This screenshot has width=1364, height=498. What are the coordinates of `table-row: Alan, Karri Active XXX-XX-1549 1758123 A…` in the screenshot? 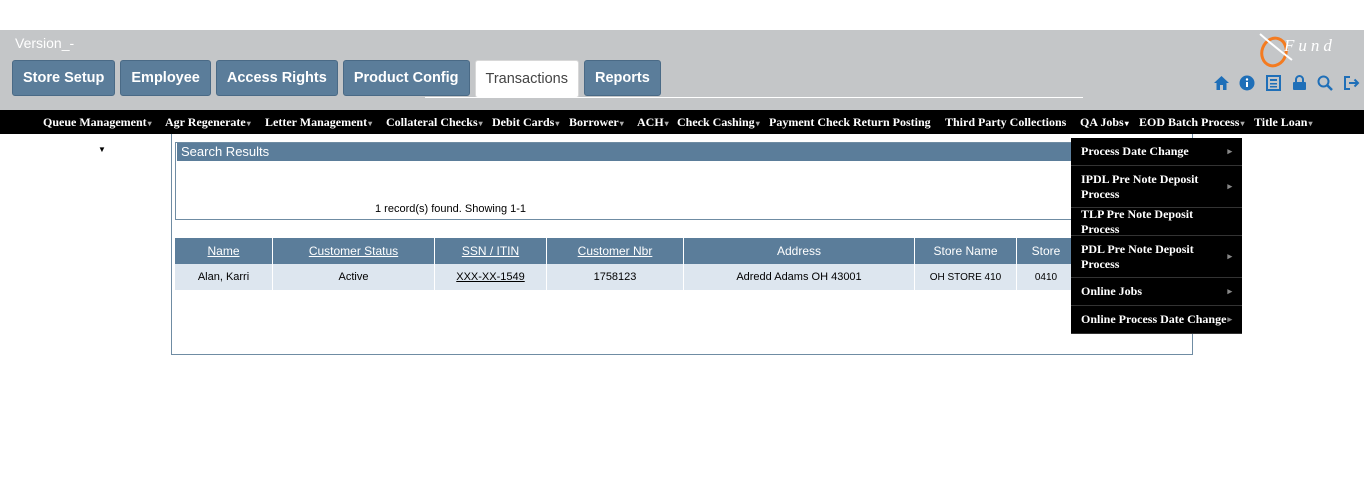 It's located at (625, 277).